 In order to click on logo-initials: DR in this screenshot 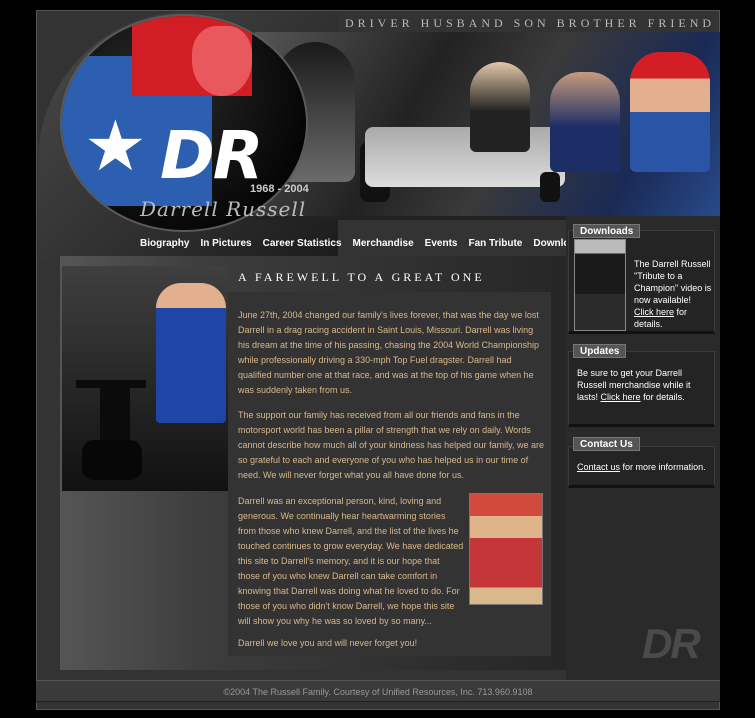, I will do `click(212, 155)`.